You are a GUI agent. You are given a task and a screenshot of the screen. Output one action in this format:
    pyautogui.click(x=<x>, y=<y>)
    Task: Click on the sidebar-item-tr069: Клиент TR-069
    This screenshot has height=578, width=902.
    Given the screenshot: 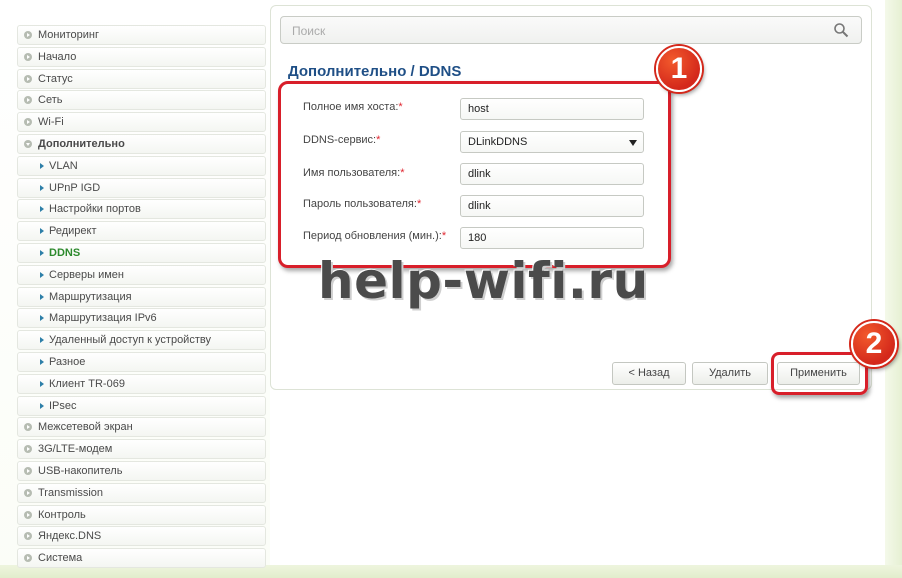 What is the action you would take?
    pyautogui.click(x=141, y=383)
    